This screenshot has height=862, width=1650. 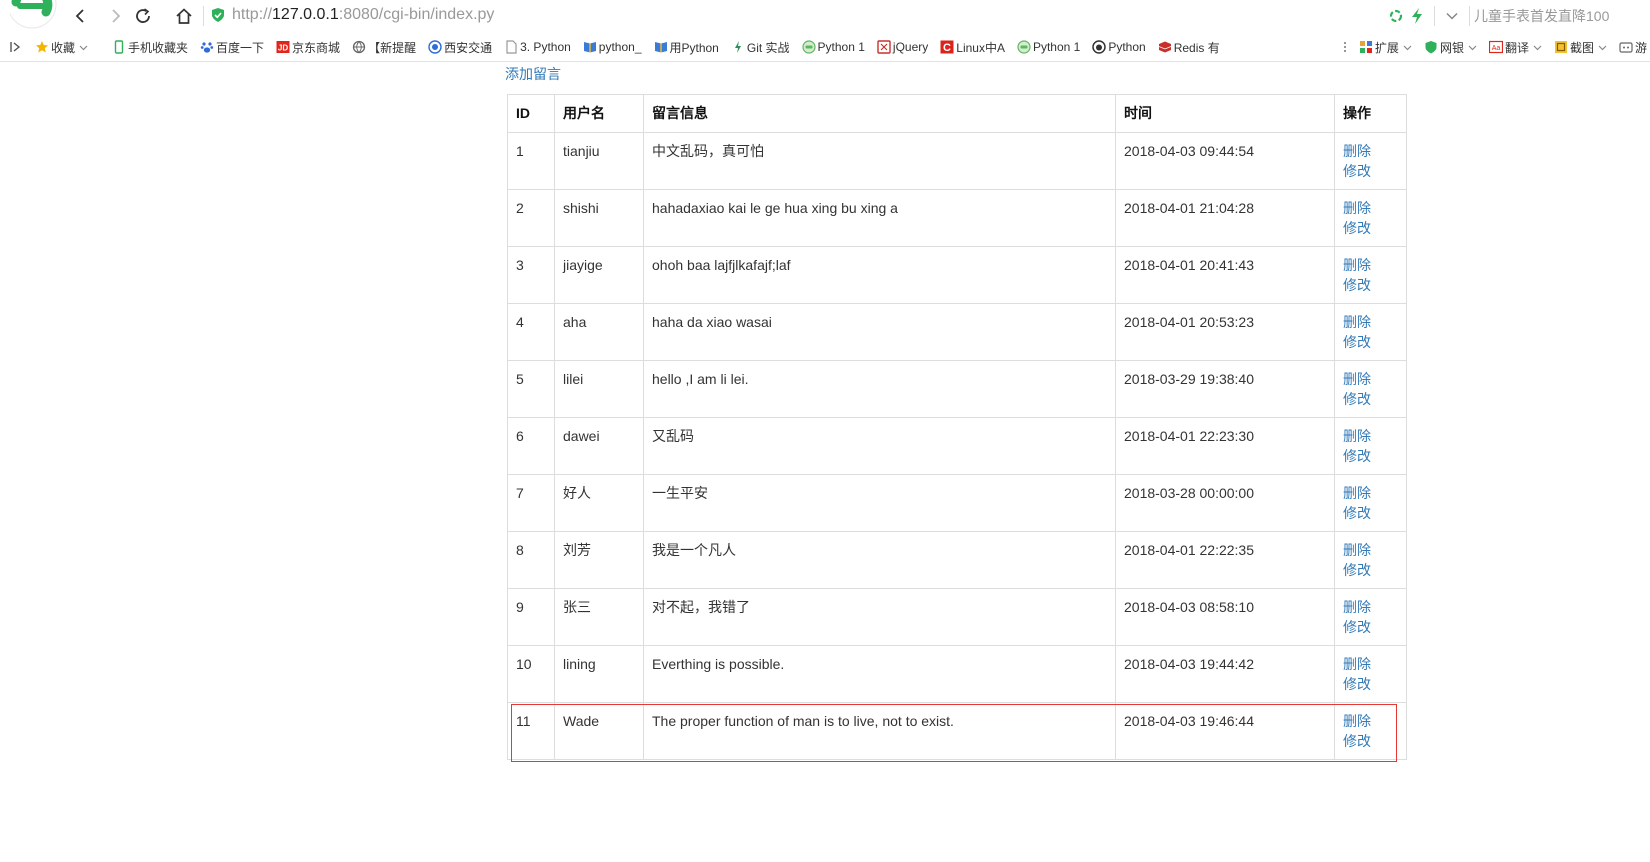 What do you see at coordinates (620, 47) in the screenshot?
I see `bookmark-label: python_` at bounding box center [620, 47].